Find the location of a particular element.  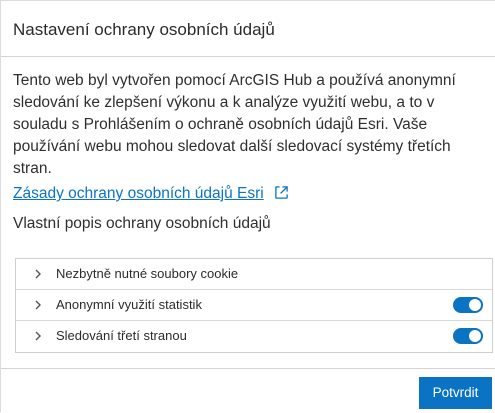

settings-row-cookies: Nezbytně nutné soubory cookie is located at coordinates (254, 274).